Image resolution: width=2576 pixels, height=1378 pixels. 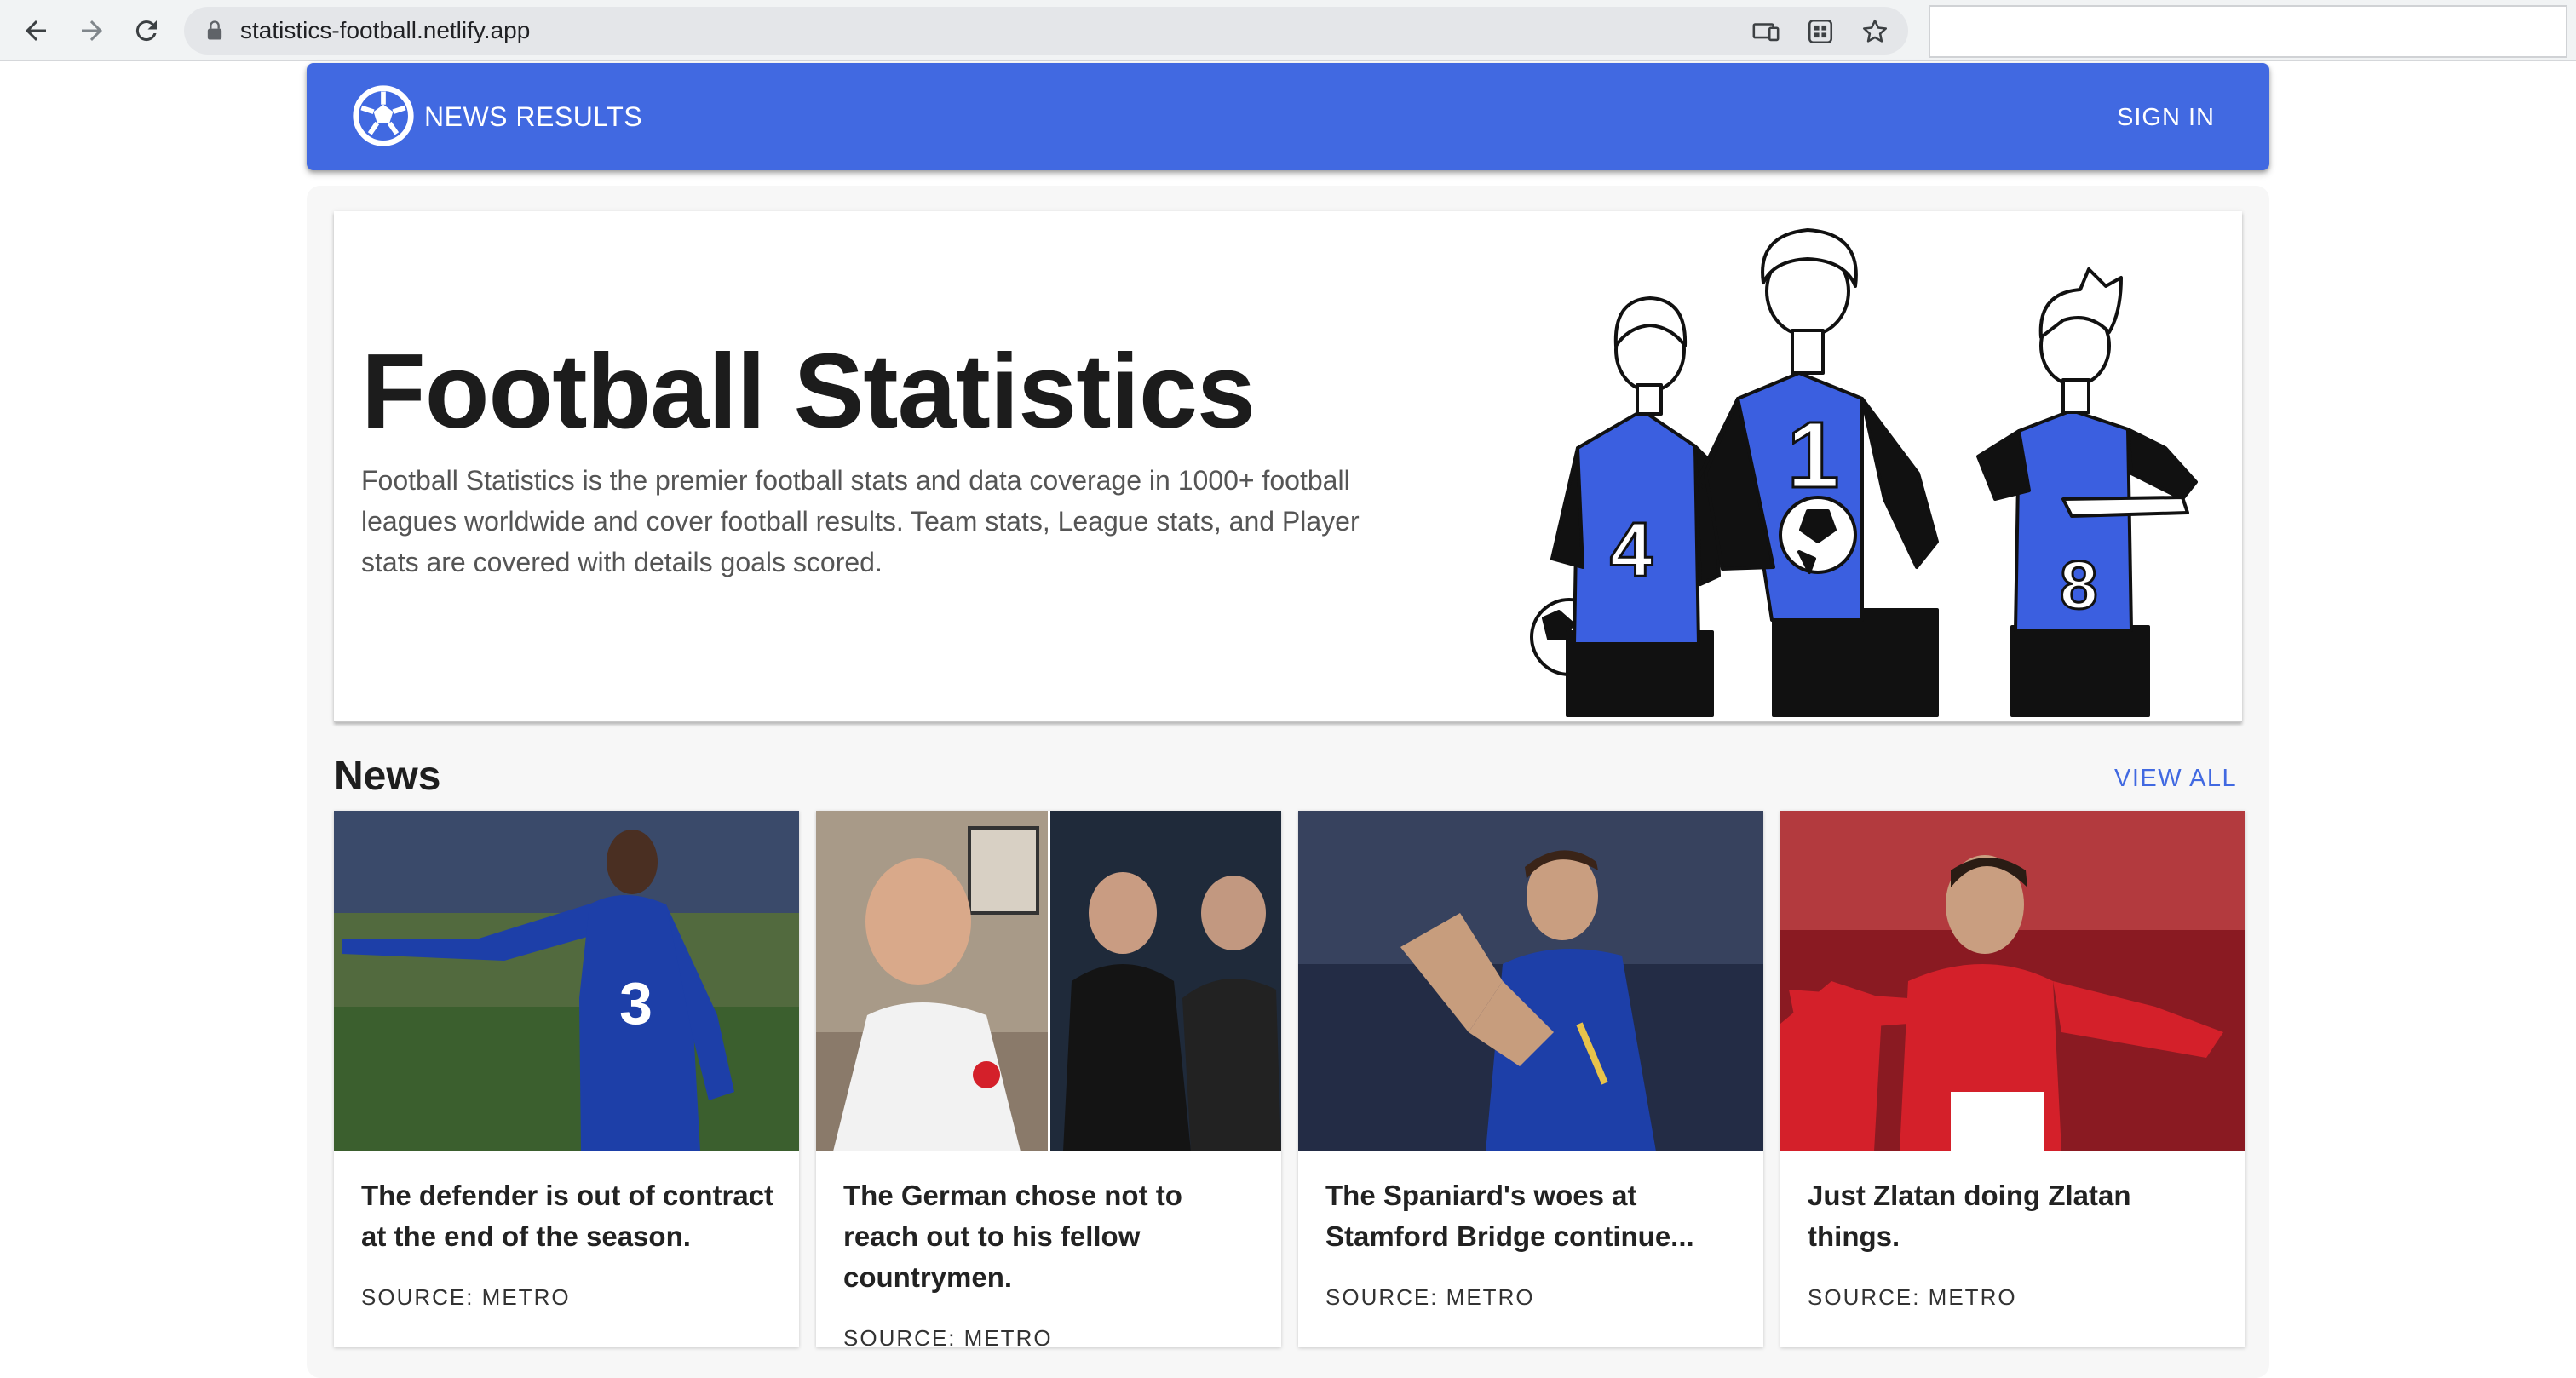 What do you see at coordinates (2017, 1216) in the screenshot?
I see `news-headline: Just Zlatan doing Zlatan things.` at bounding box center [2017, 1216].